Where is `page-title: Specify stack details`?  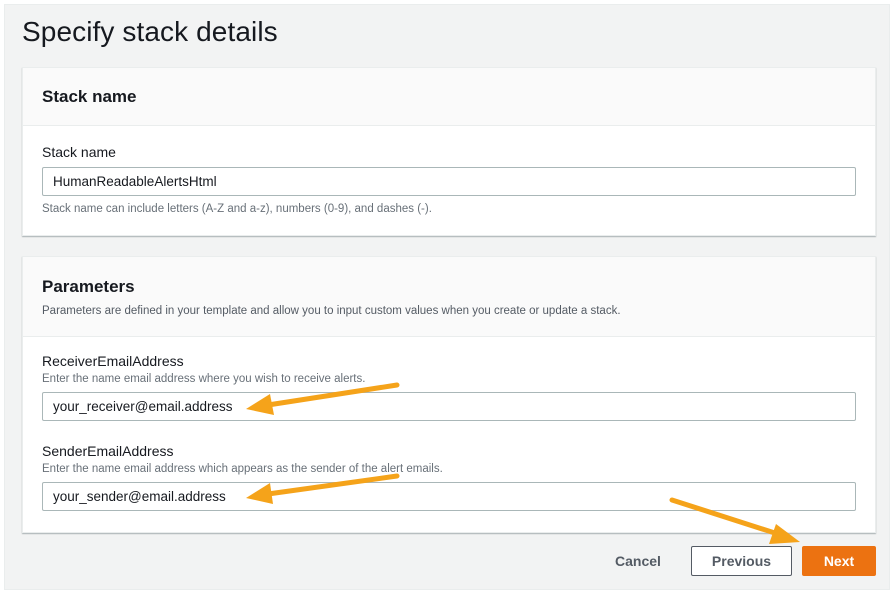
page-title: Specify stack details is located at coordinates (150, 31).